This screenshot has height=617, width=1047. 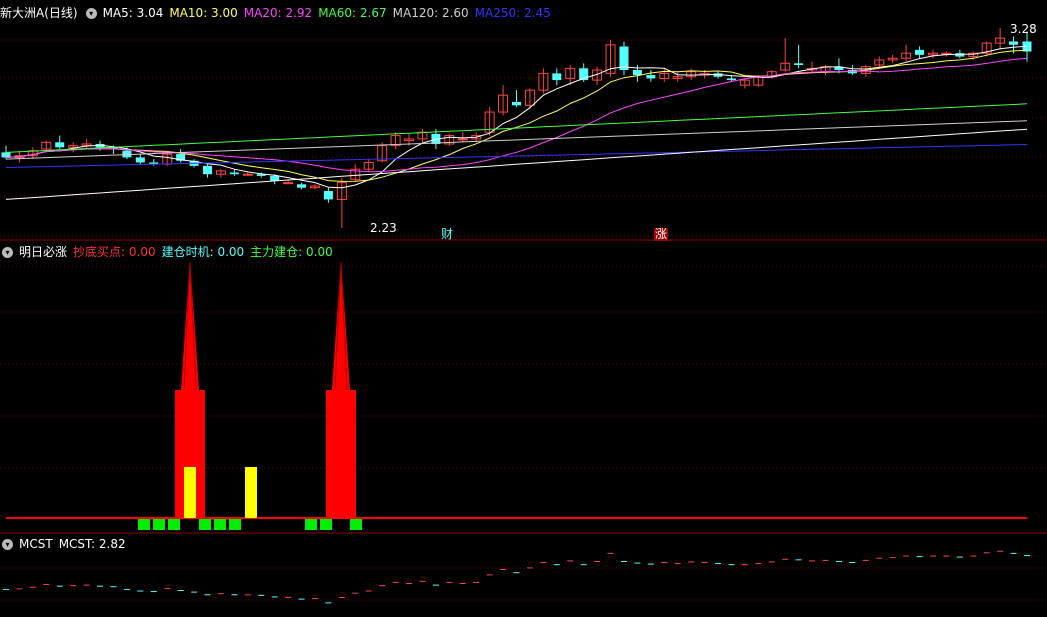 What do you see at coordinates (516, 128) in the screenshot?
I see `ma60-line` at bounding box center [516, 128].